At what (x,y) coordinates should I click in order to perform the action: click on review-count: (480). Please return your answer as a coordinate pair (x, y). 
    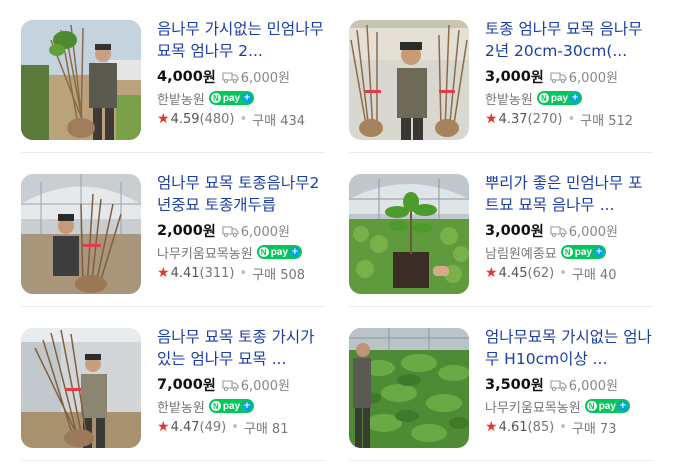
    Looking at the image, I should click on (217, 119).